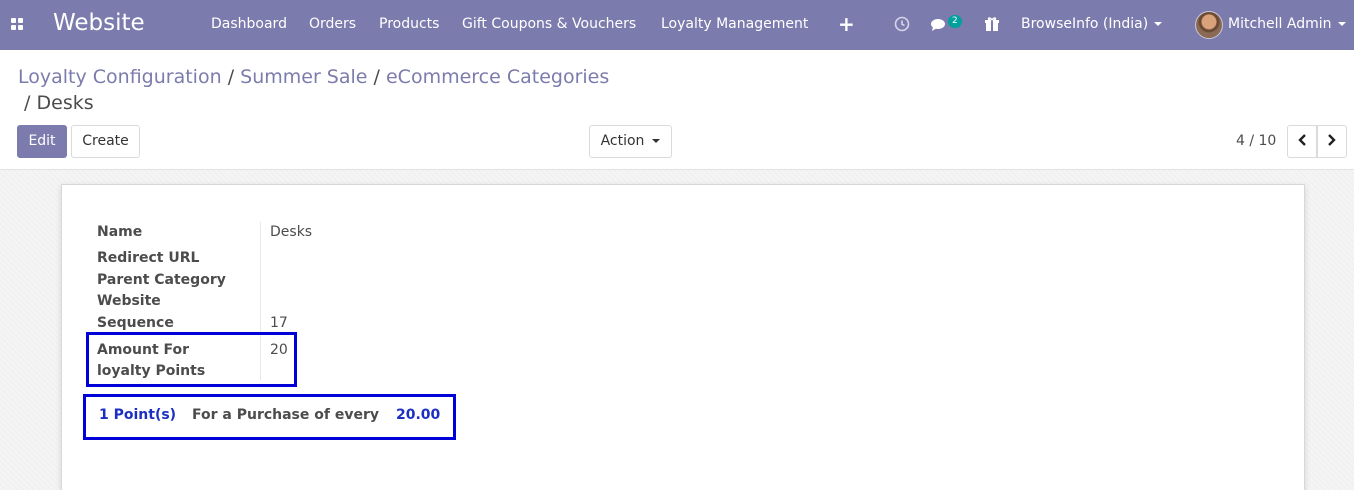  Describe the element at coordinates (902, 26) in the screenshot. I see `clock-icon` at that location.